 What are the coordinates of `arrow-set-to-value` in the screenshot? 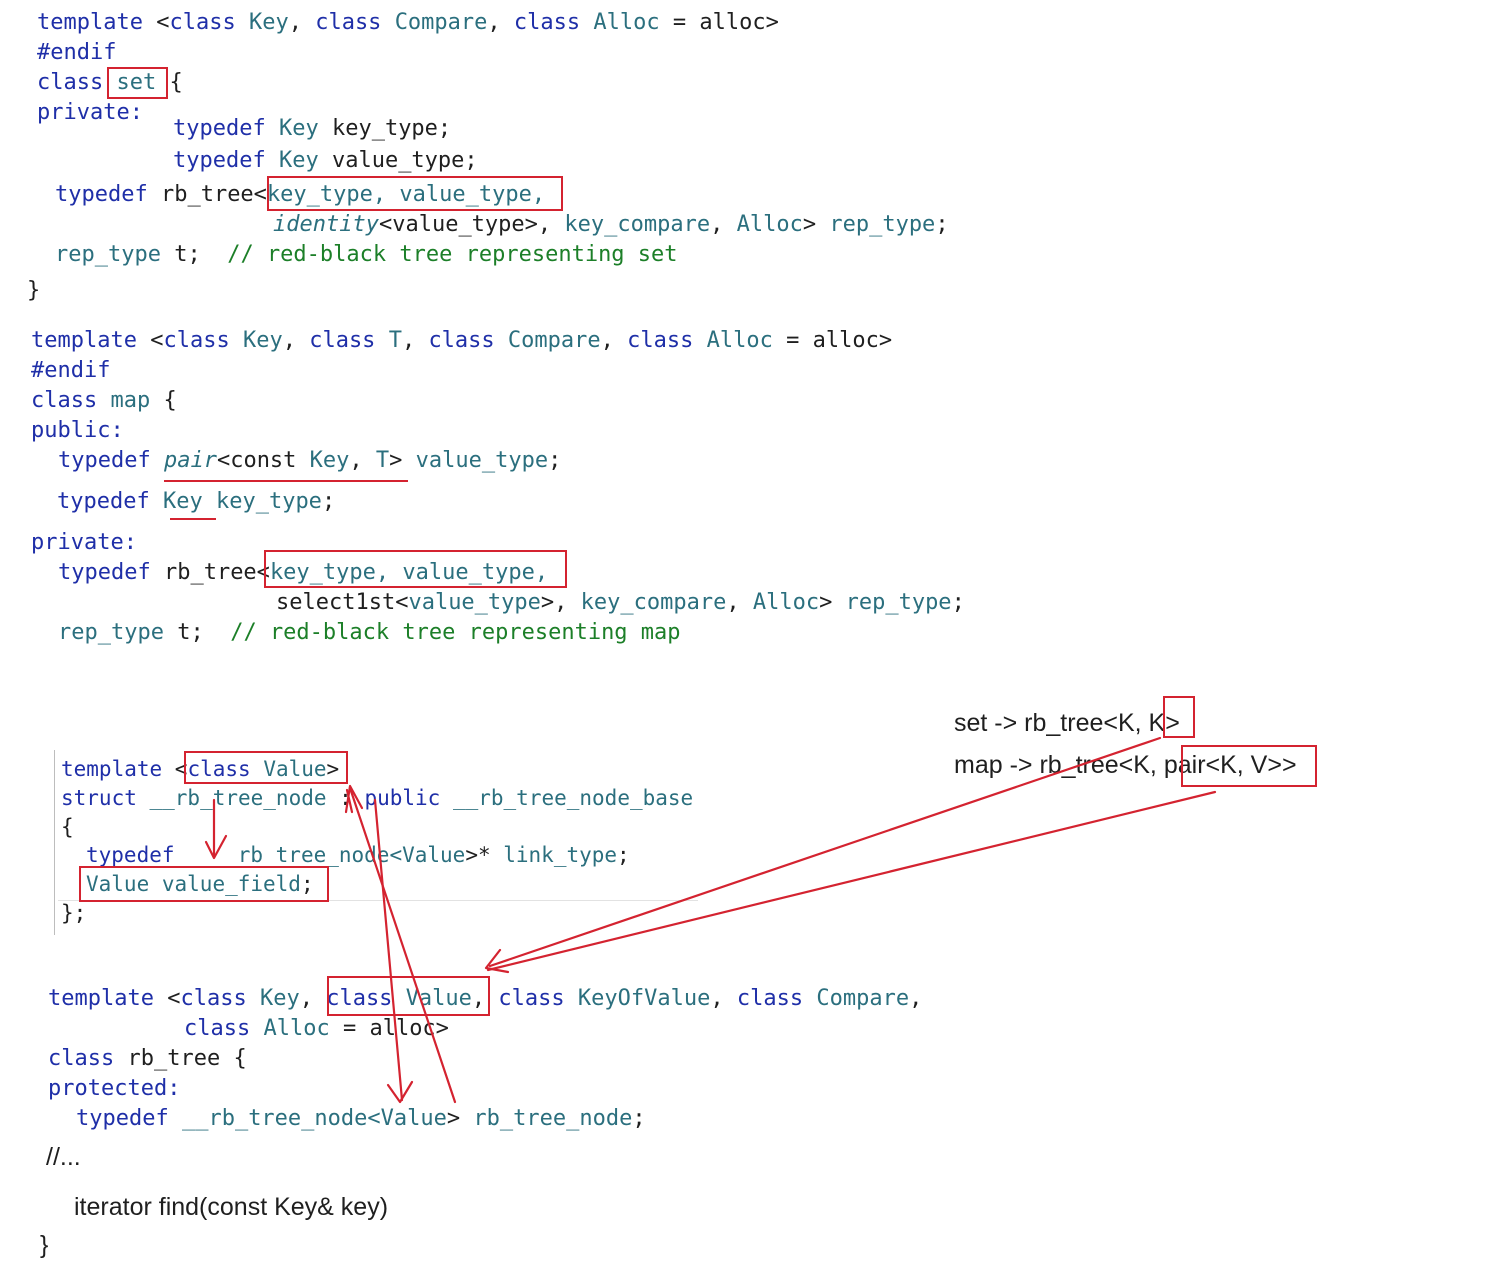 It's located at (825, 852).